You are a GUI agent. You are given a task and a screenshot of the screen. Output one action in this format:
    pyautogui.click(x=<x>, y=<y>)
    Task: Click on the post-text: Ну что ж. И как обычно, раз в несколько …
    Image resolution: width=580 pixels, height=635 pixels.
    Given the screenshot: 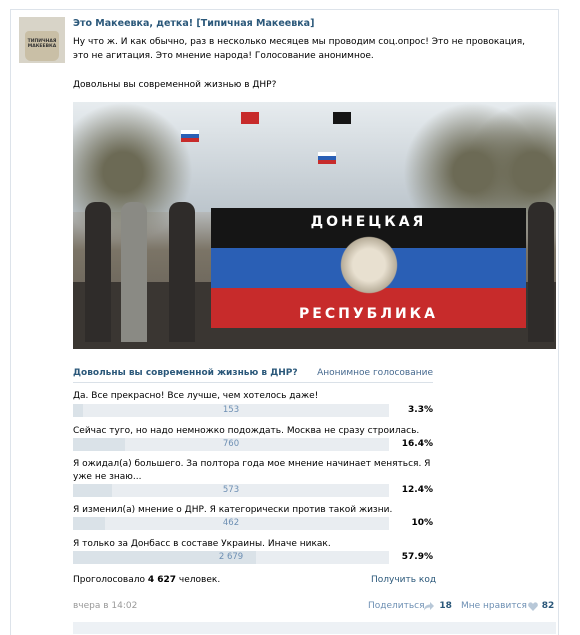 What is the action you would take?
    pyautogui.click(x=299, y=49)
    